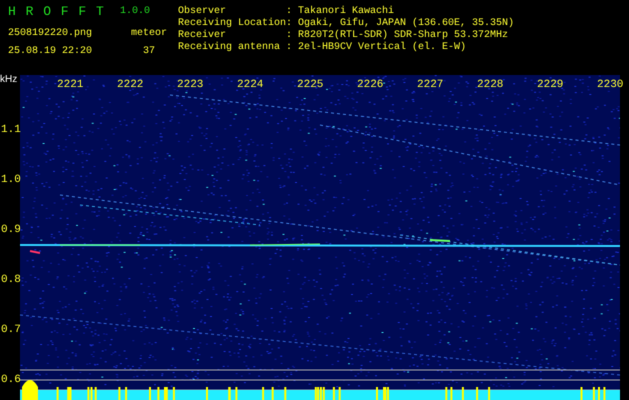 This screenshot has width=629, height=400. I want to click on time-label: 2230, so click(610, 85).